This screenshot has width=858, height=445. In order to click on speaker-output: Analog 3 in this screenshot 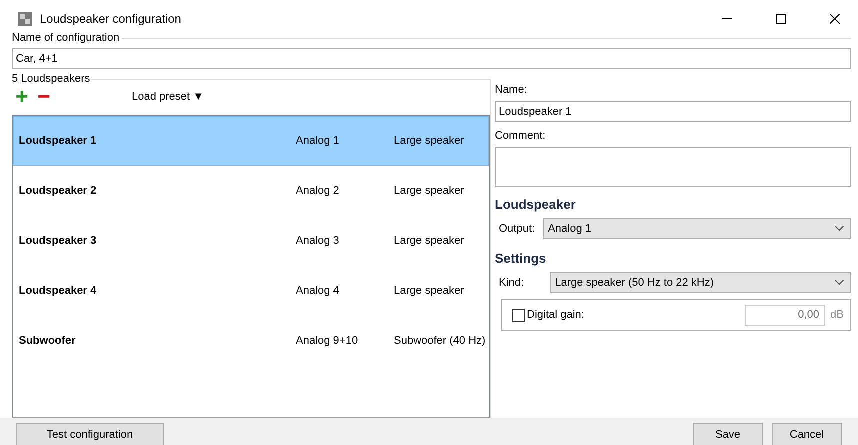, I will do `click(318, 241)`.